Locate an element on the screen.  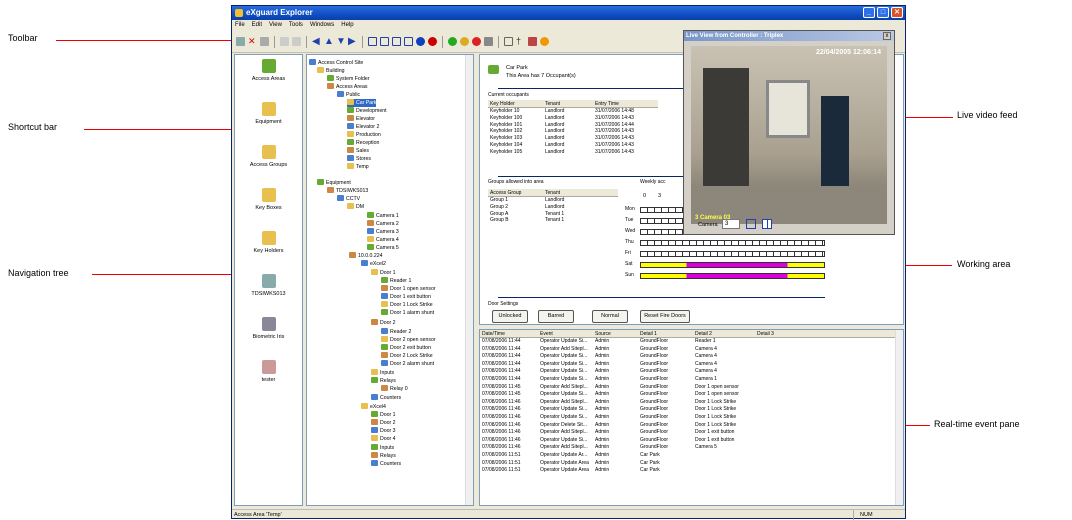
stop-icon is located at coordinates (432, 41).